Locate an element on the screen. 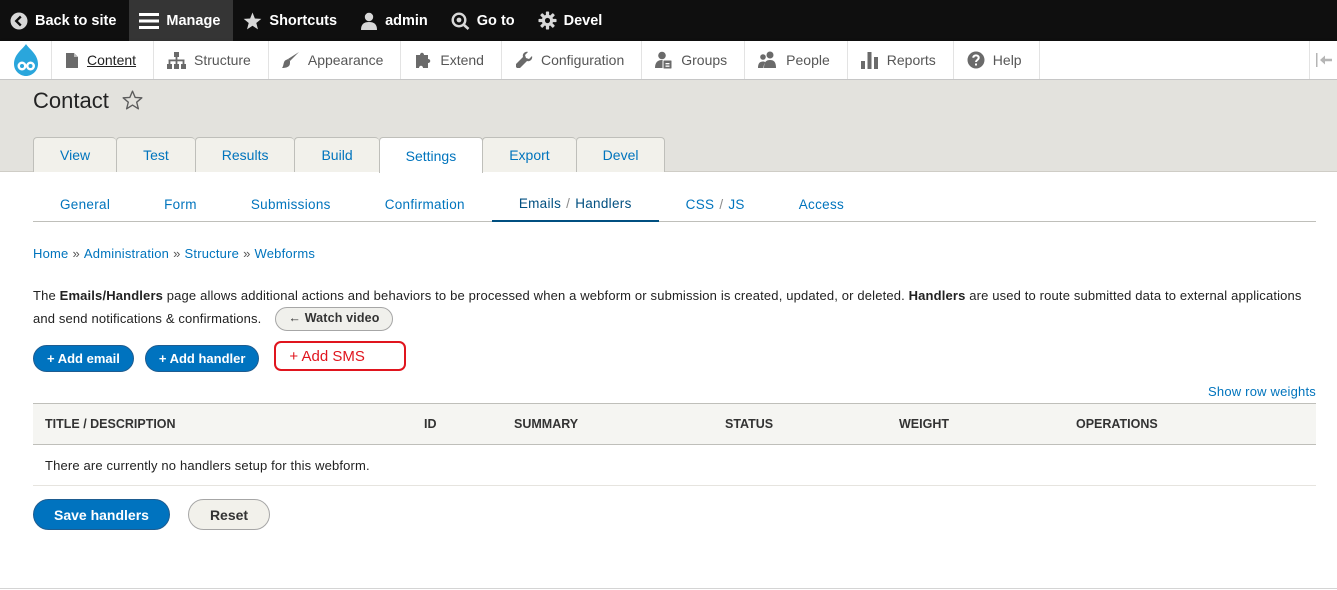 The width and height of the screenshot is (1337, 590). drupal-drop-icon is located at coordinates (25, 60).